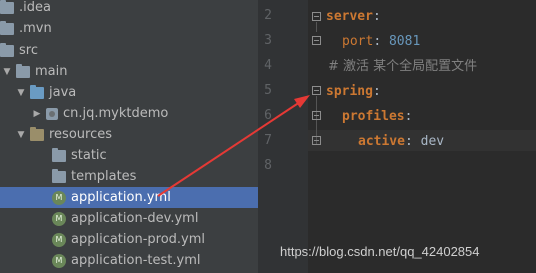  I want to click on watermark-text: https://blog.csdn.net/qq_42402854, so click(380, 251).